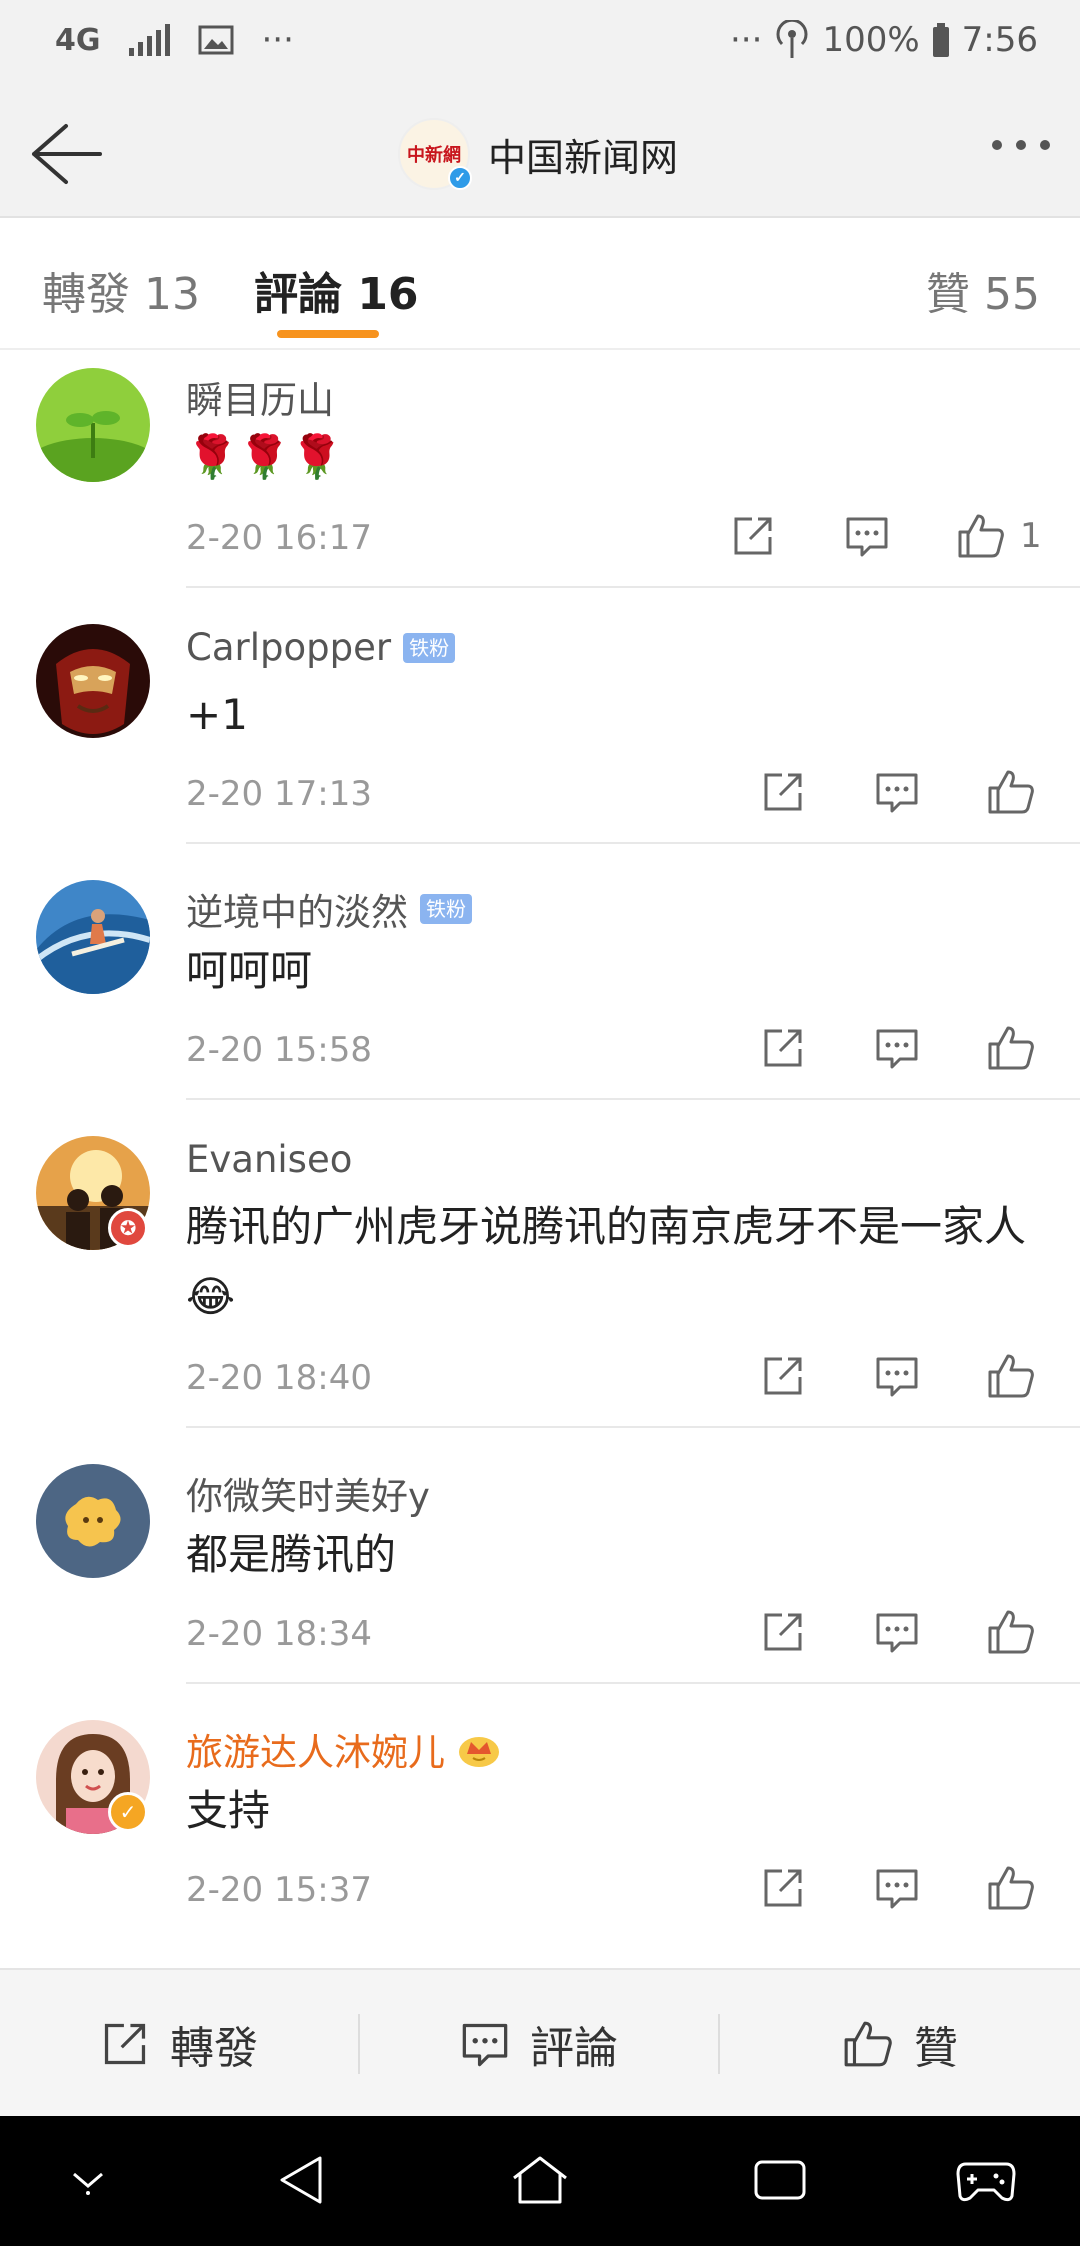 The width and height of the screenshot is (1080, 2246). I want to click on clock: 7:56, so click(999, 40).